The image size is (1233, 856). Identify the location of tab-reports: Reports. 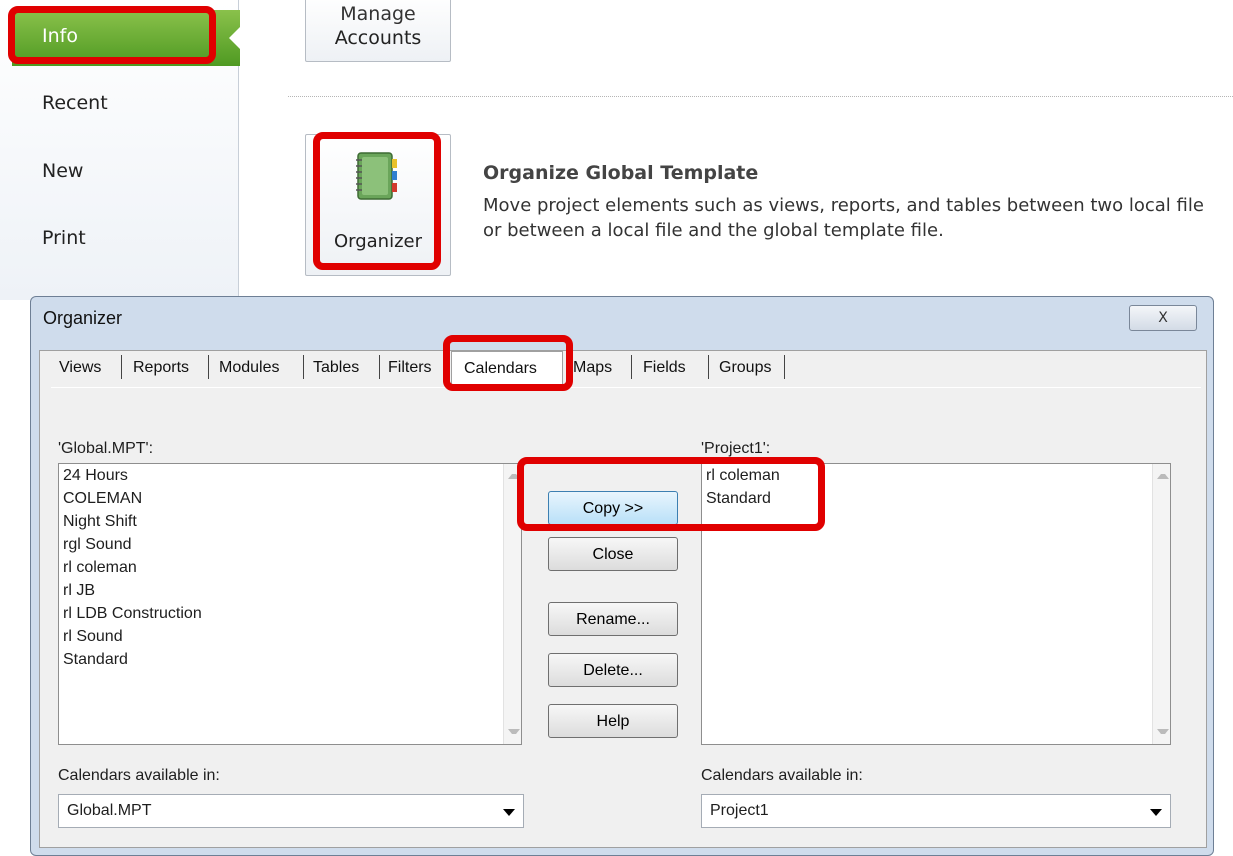
(161, 368).